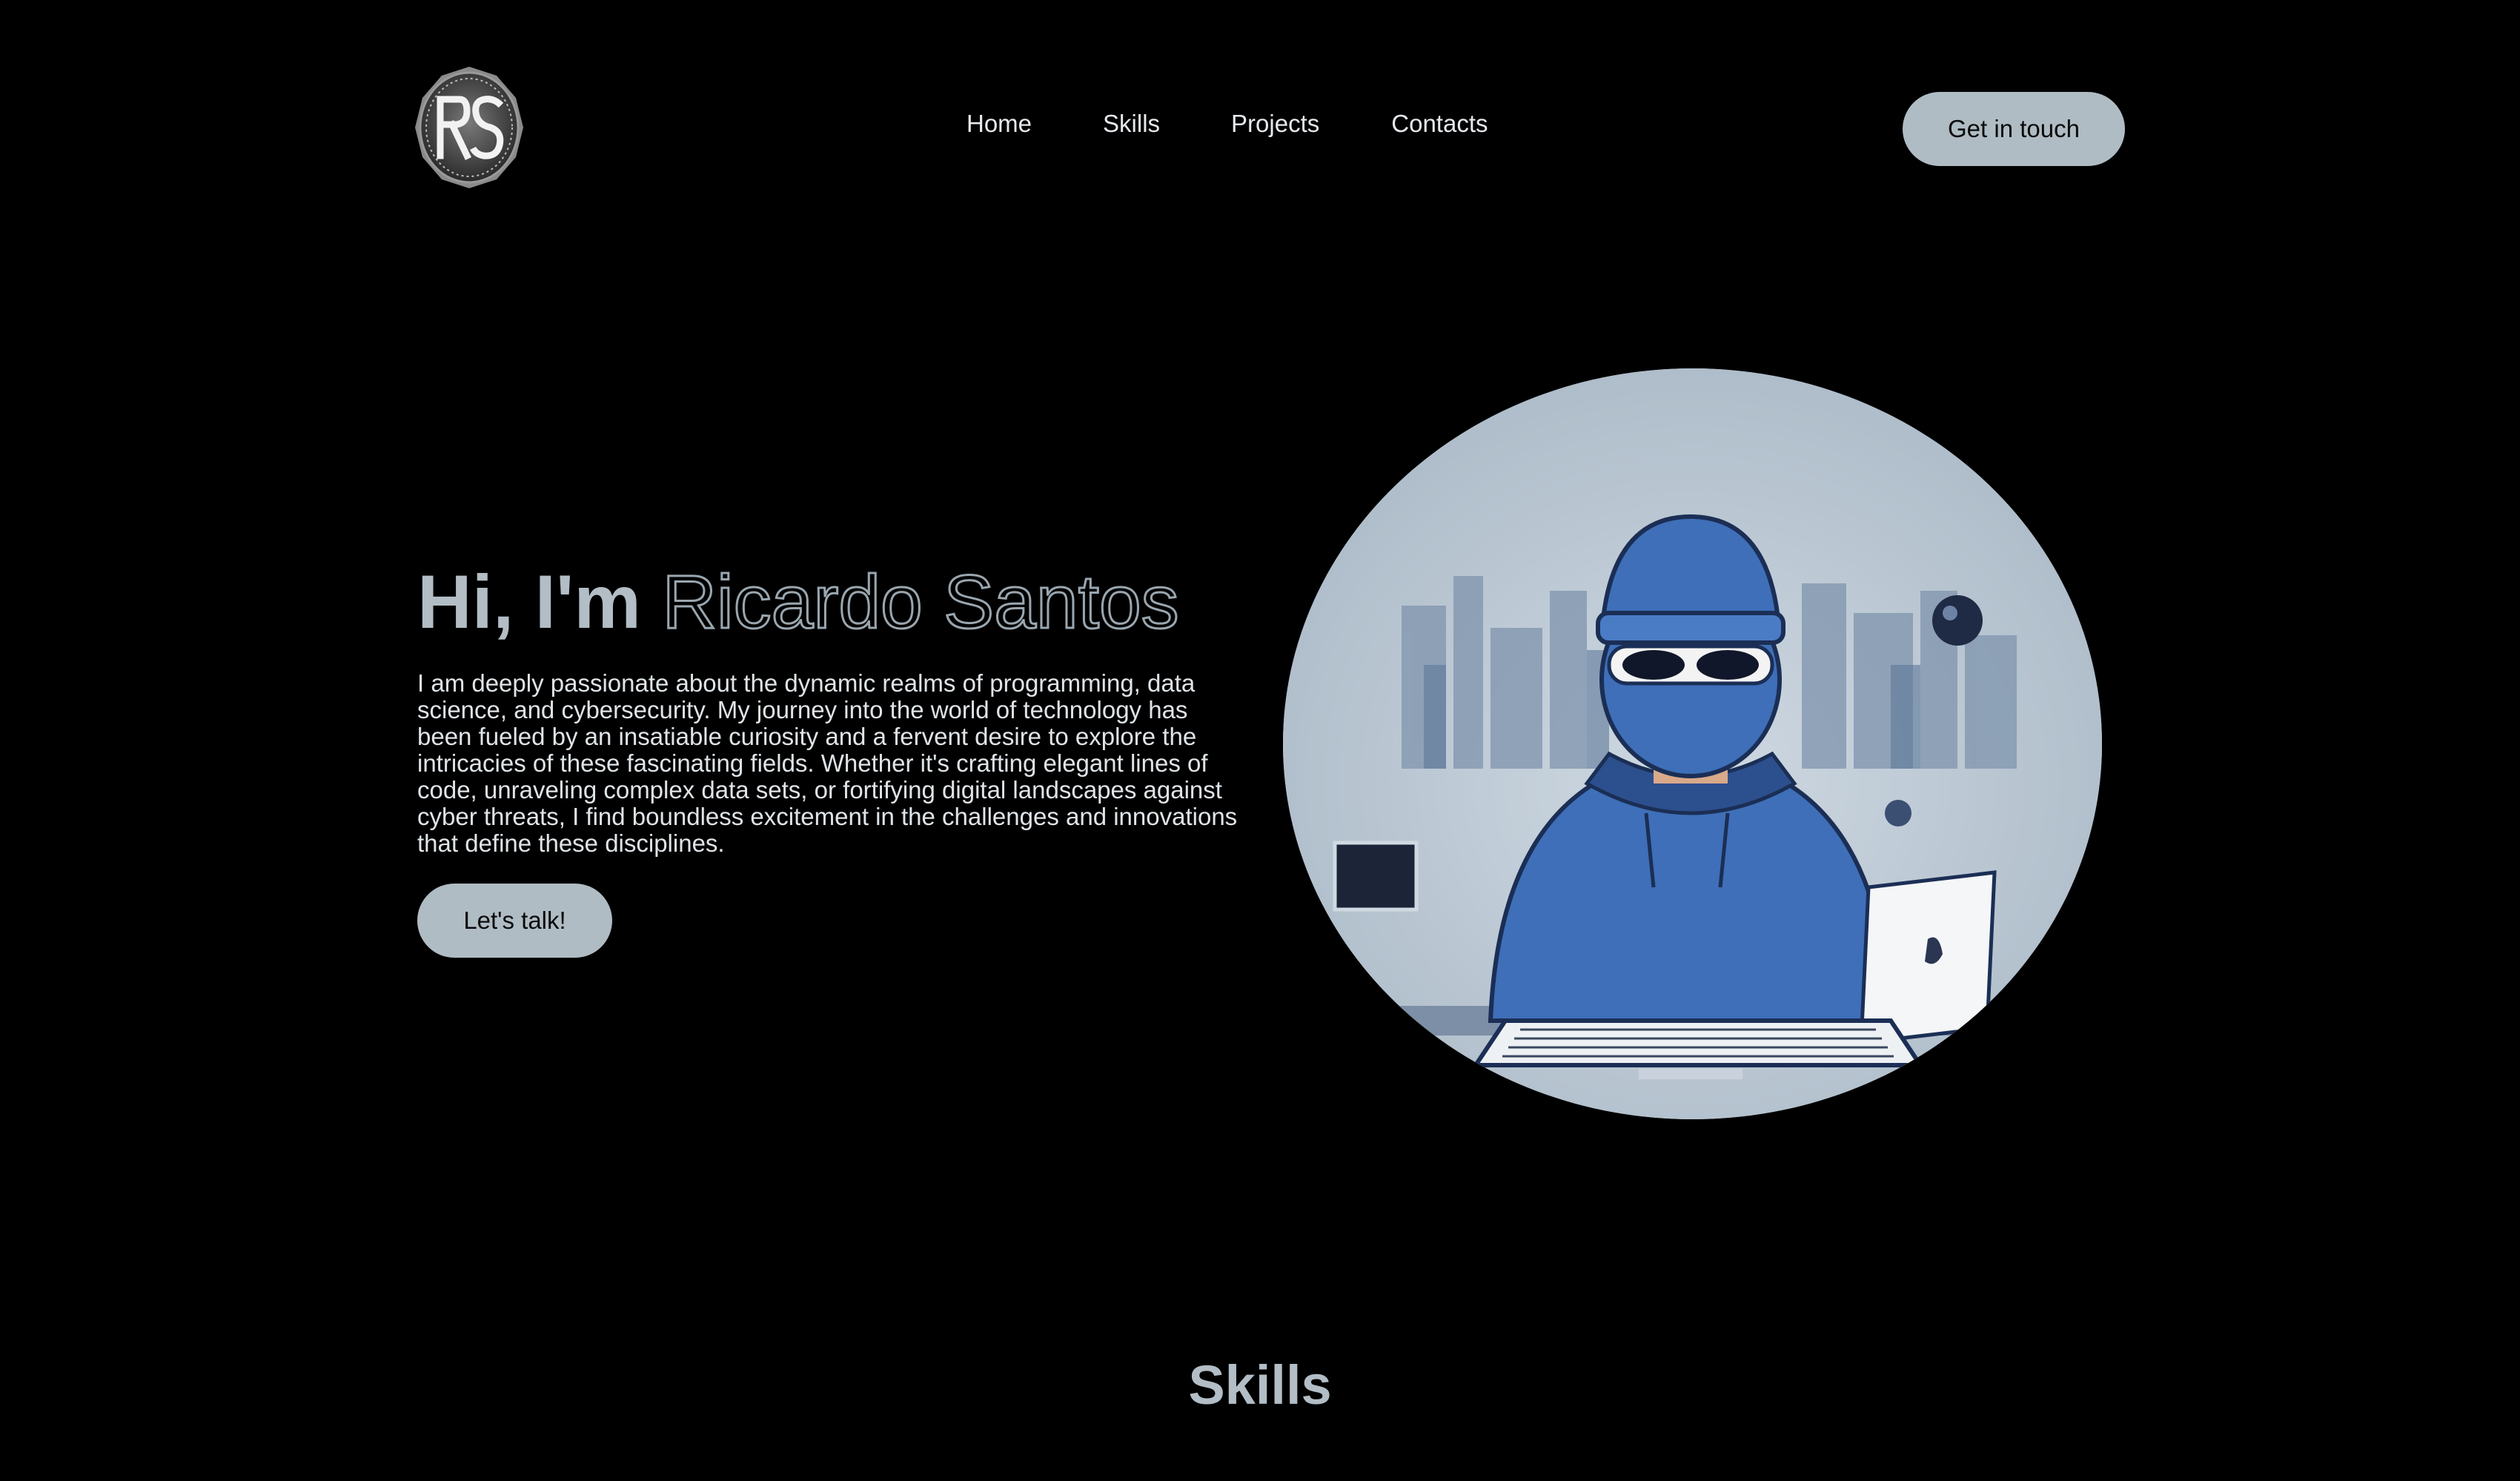  I want to click on skills-section-title: Skills, so click(1260, 1385).